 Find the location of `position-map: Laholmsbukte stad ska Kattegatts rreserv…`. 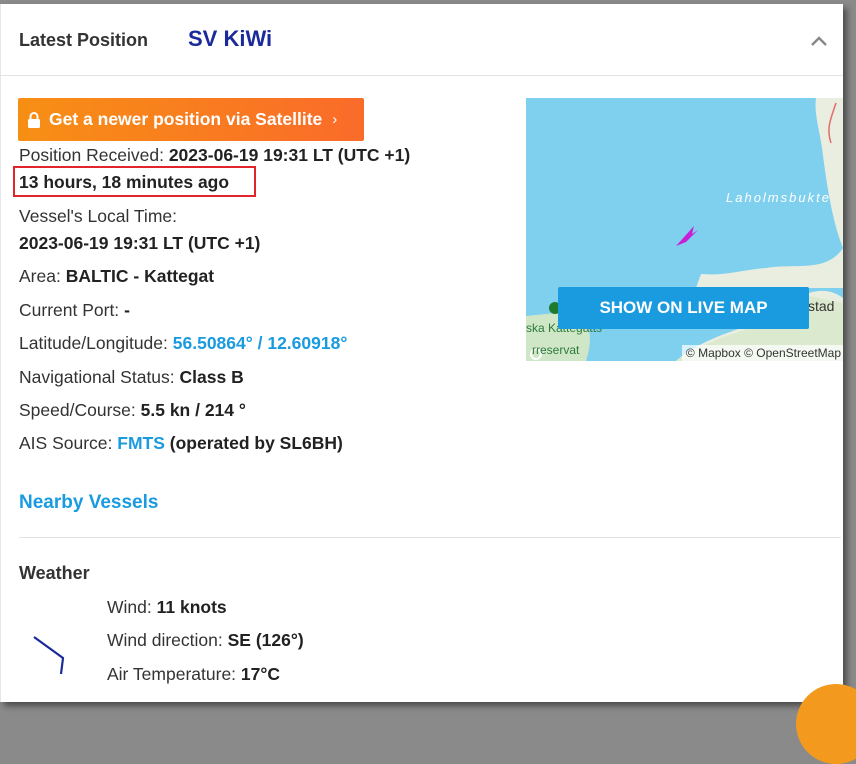

position-map: Laholmsbukte stad ska Kattegatts rreserv… is located at coordinates (684, 229).